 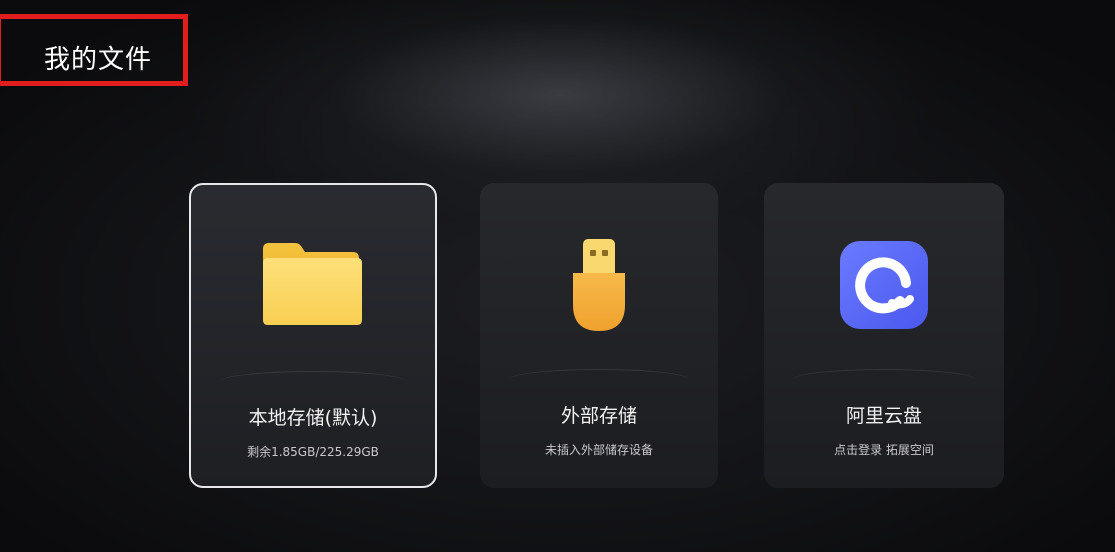 I want to click on usb-drive-icon, so click(x=599, y=288).